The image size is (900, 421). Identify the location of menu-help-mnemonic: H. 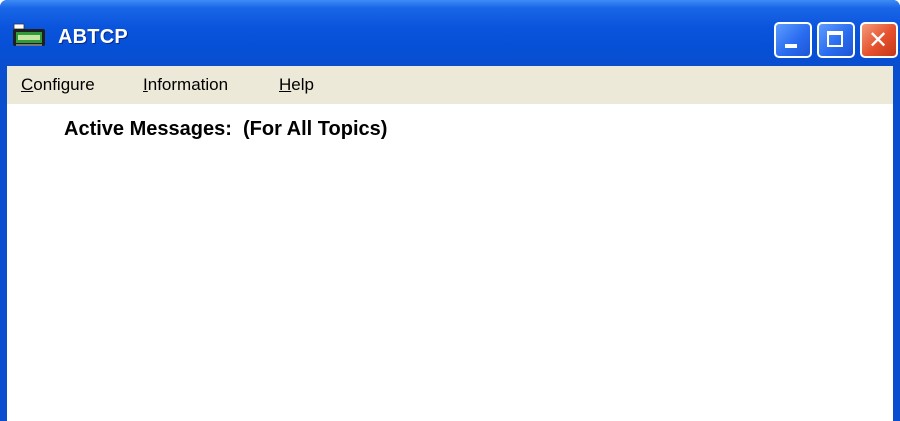
(285, 84).